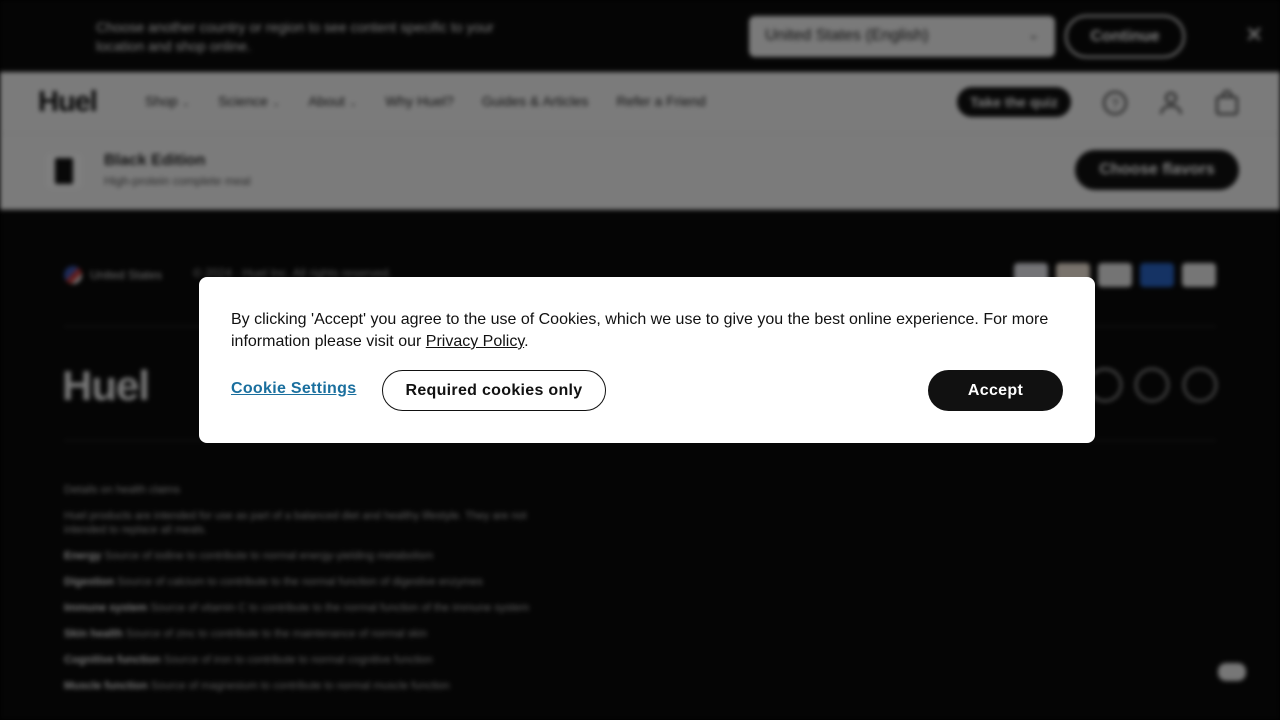  What do you see at coordinates (995, 390) in the screenshot?
I see `accept-button: Accept` at bounding box center [995, 390].